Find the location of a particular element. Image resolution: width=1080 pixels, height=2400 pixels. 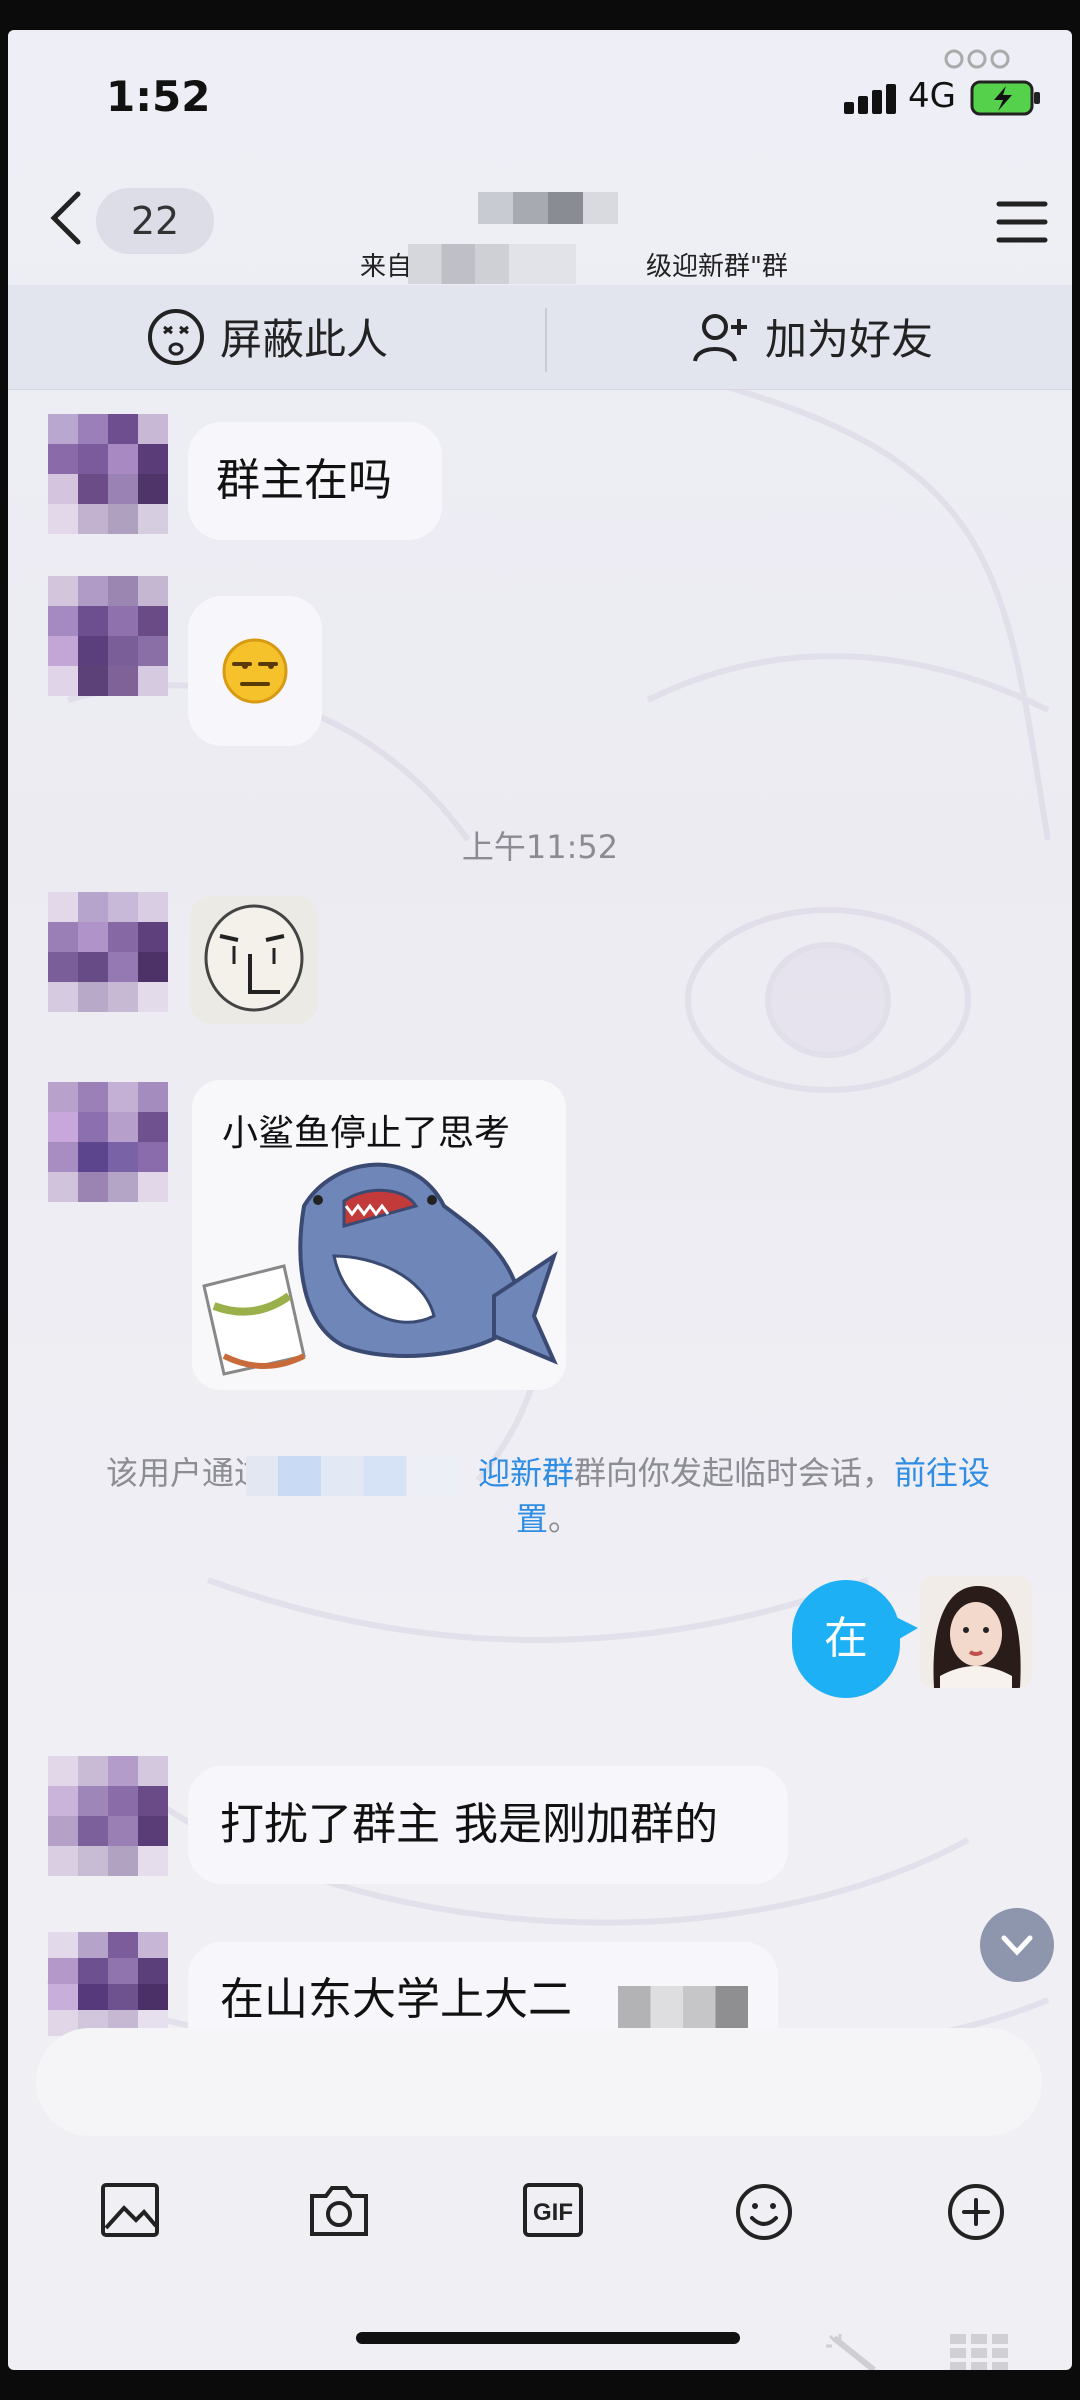

keypad-icon is located at coordinates (980, 2352).